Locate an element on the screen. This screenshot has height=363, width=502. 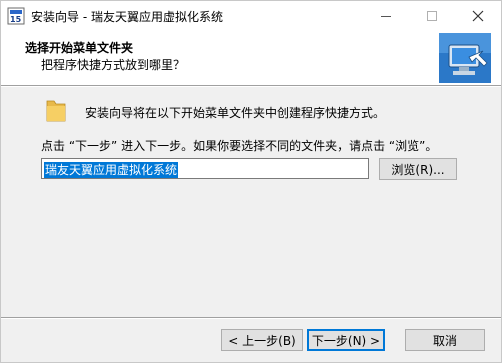
close-icon is located at coordinates (478, 16).